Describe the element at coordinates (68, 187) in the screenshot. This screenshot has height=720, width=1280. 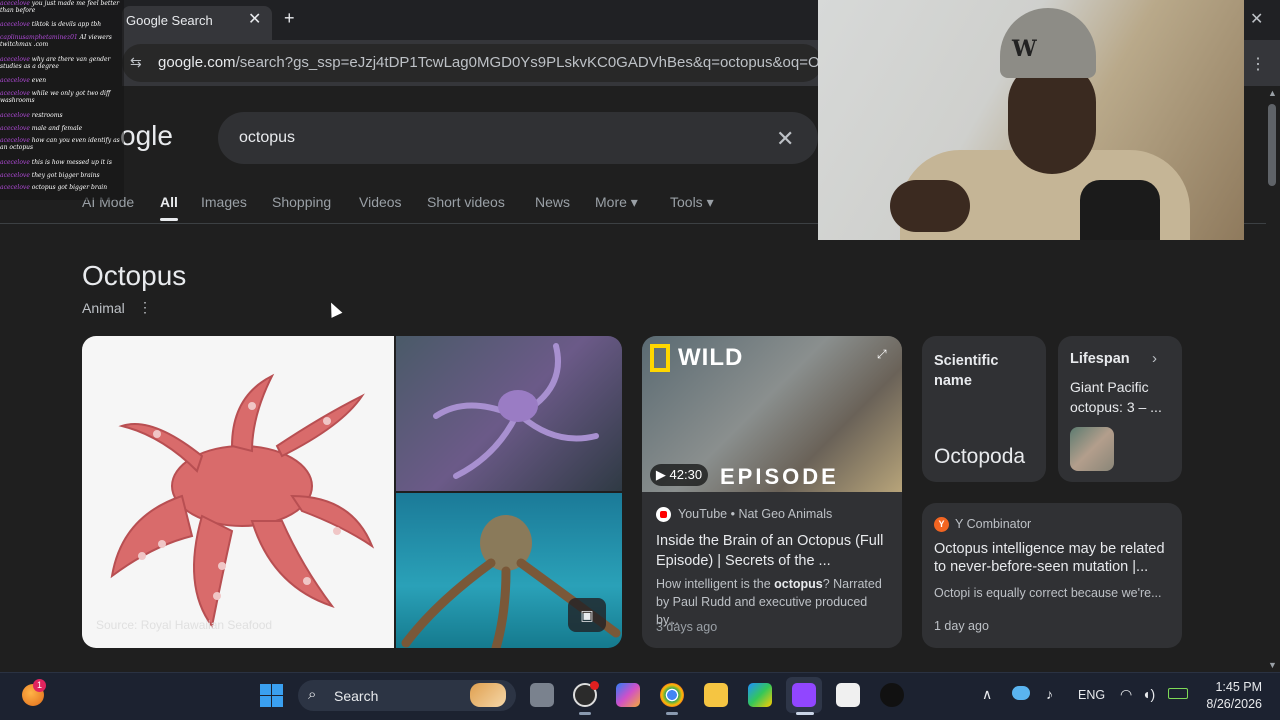
I see `chat-text: octopus got bigger brain` at that location.